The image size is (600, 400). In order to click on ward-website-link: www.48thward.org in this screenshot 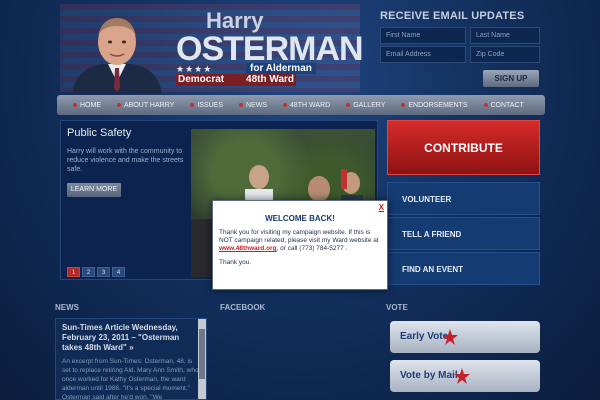, I will do `click(248, 248)`.